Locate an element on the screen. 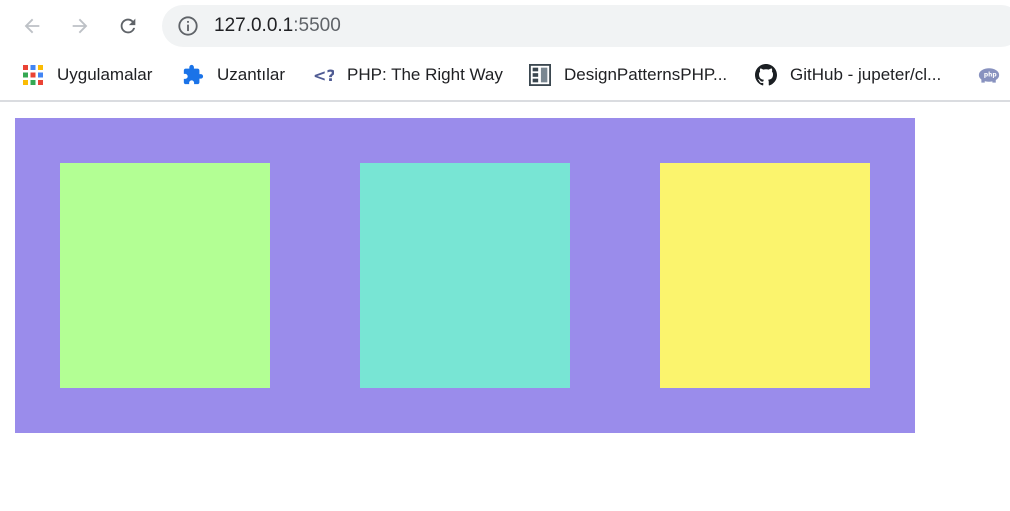  reload-button is located at coordinates (128, 26).